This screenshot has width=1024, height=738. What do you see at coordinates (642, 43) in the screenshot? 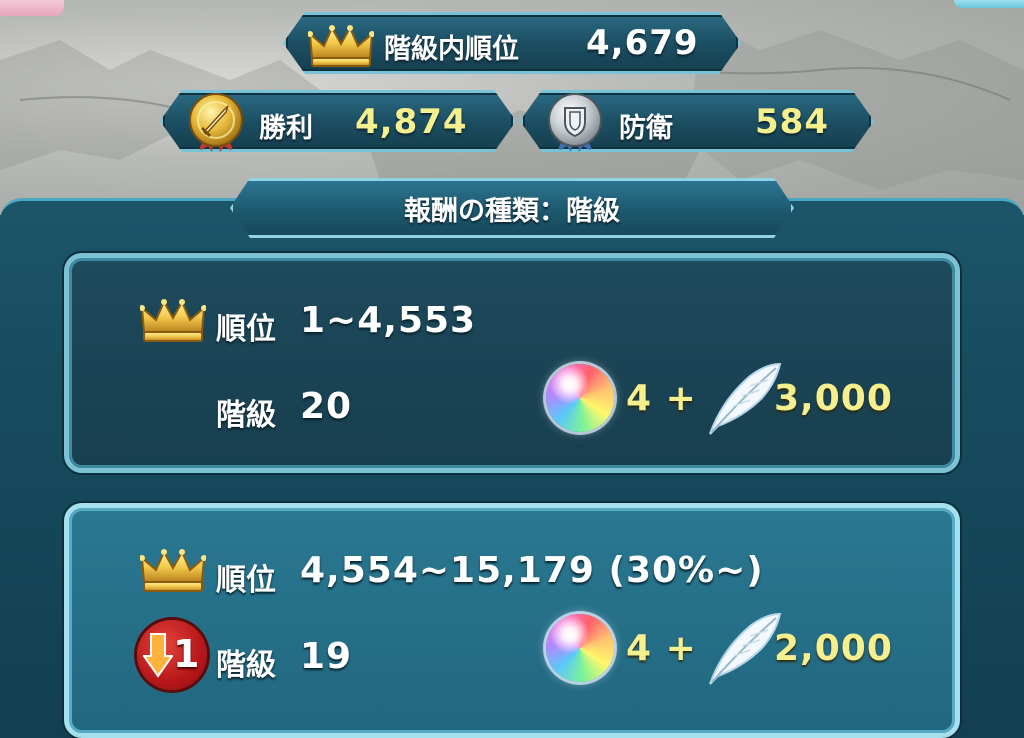
I see `tier-rank-value: 4,679` at bounding box center [642, 43].